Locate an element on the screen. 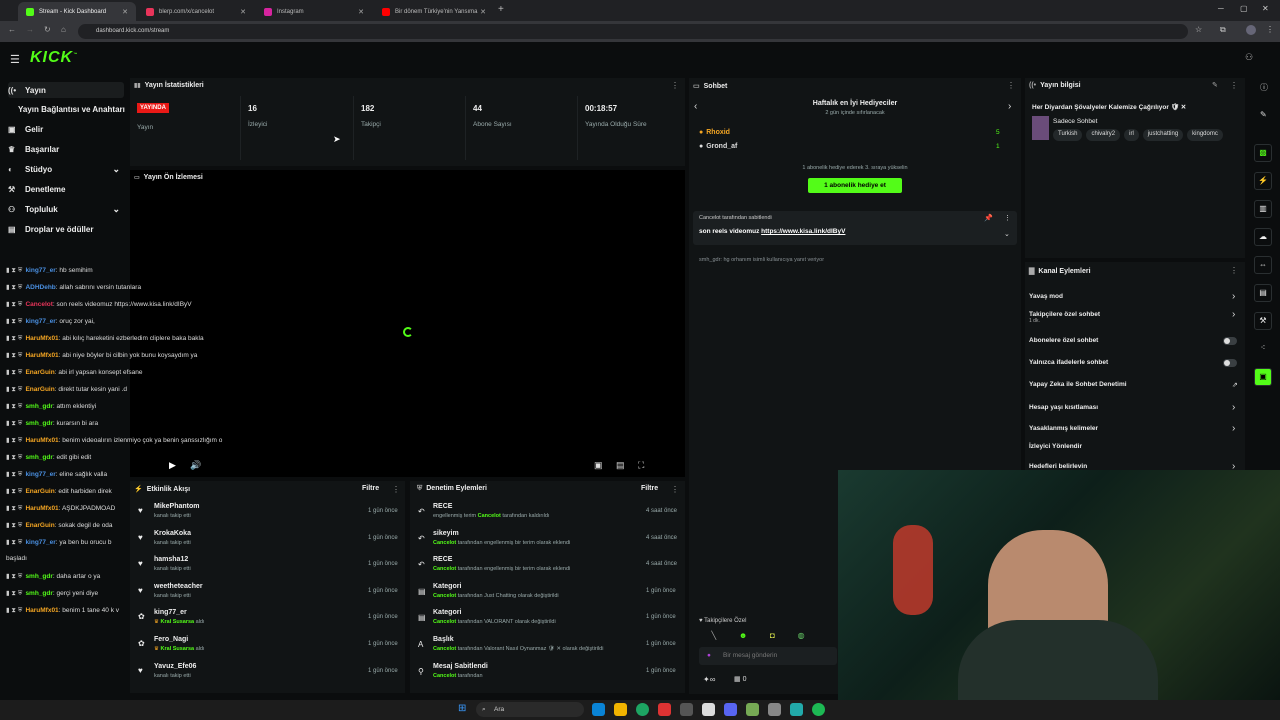 The image size is (1280, 720). pencil-icon: ✎ is located at coordinates (1263, 114).